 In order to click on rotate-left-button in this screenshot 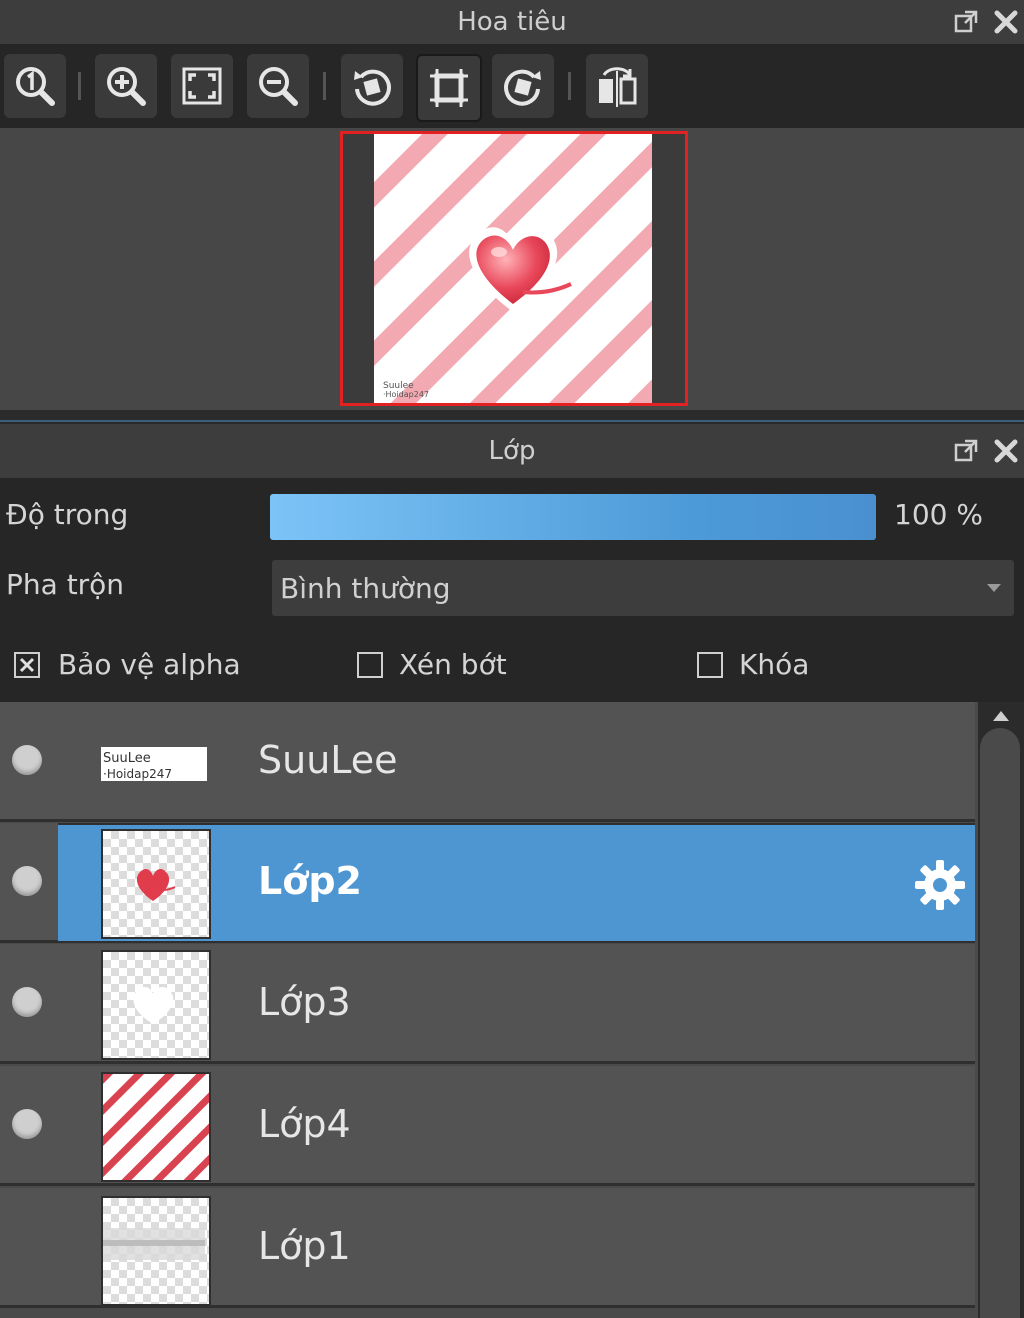, I will do `click(372, 86)`.